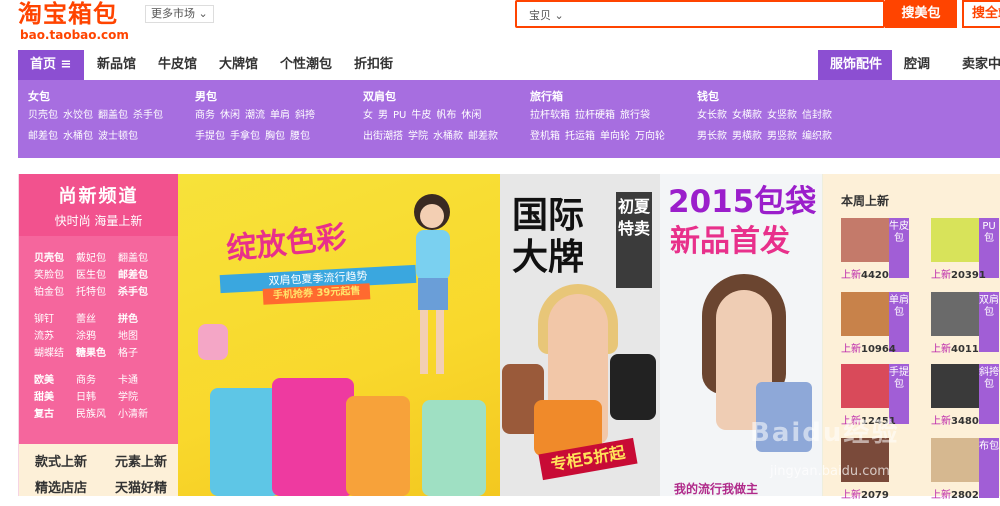 The height and width of the screenshot is (506, 1000). Describe the element at coordinates (245, 136) in the screenshot. I see `category-link: 手拿包` at that location.